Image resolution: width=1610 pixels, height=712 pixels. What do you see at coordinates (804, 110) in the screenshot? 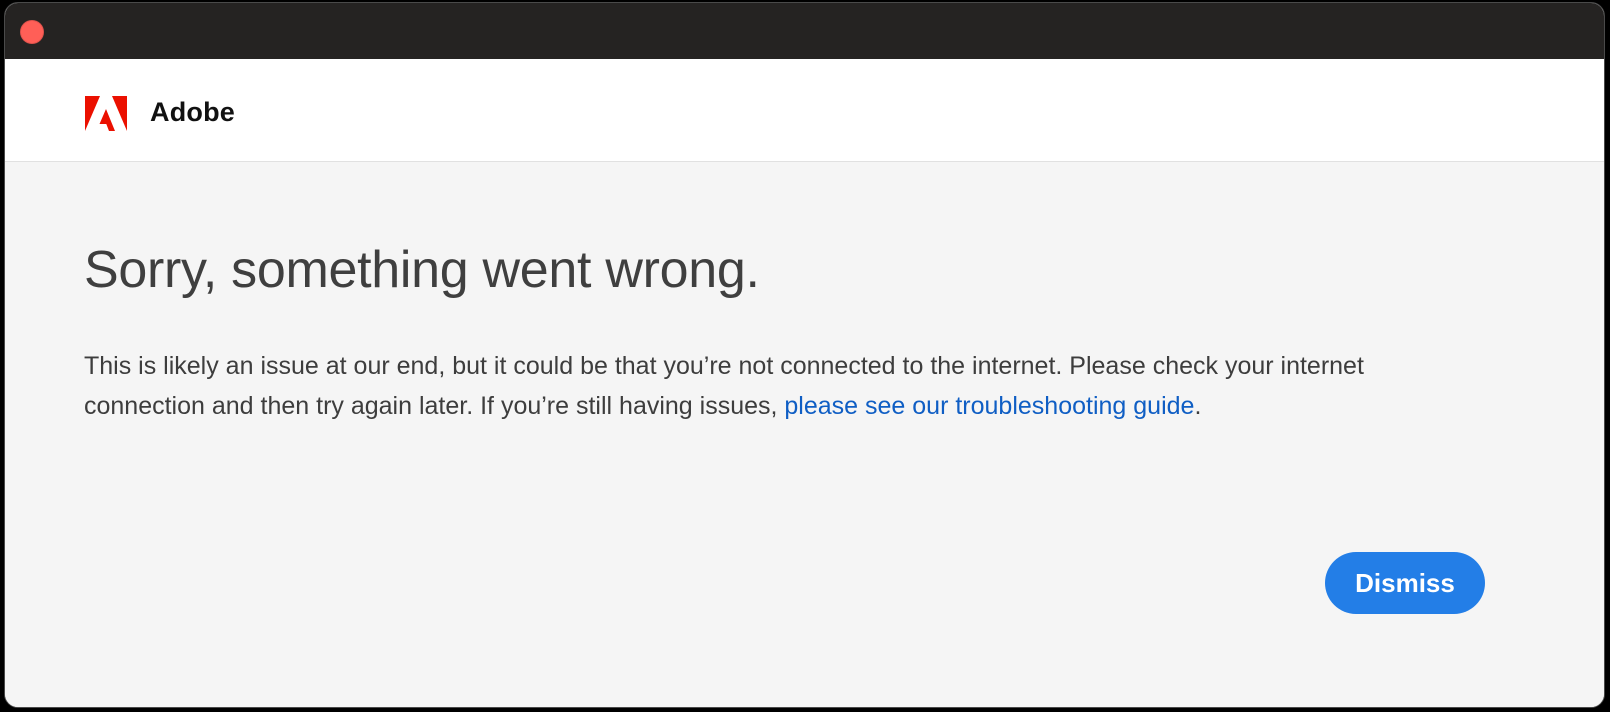
I see `app-header: Adobe` at bounding box center [804, 110].